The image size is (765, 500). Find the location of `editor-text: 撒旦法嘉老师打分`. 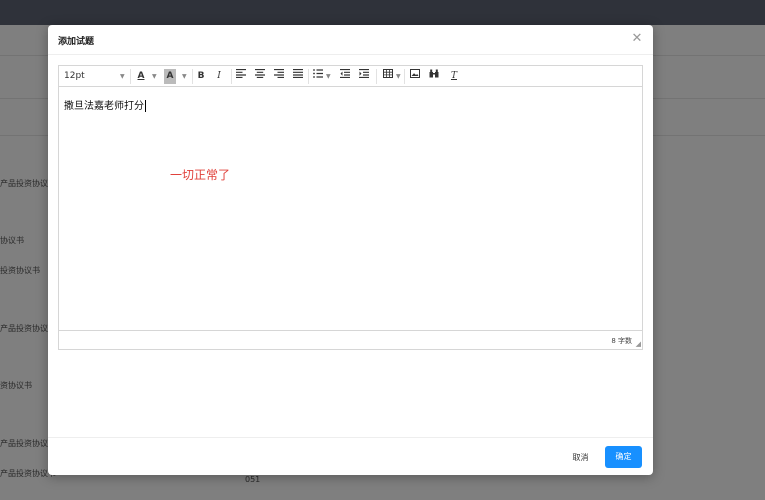

editor-text: 撒旦法嘉老师打分 is located at coordinates (105, 104).